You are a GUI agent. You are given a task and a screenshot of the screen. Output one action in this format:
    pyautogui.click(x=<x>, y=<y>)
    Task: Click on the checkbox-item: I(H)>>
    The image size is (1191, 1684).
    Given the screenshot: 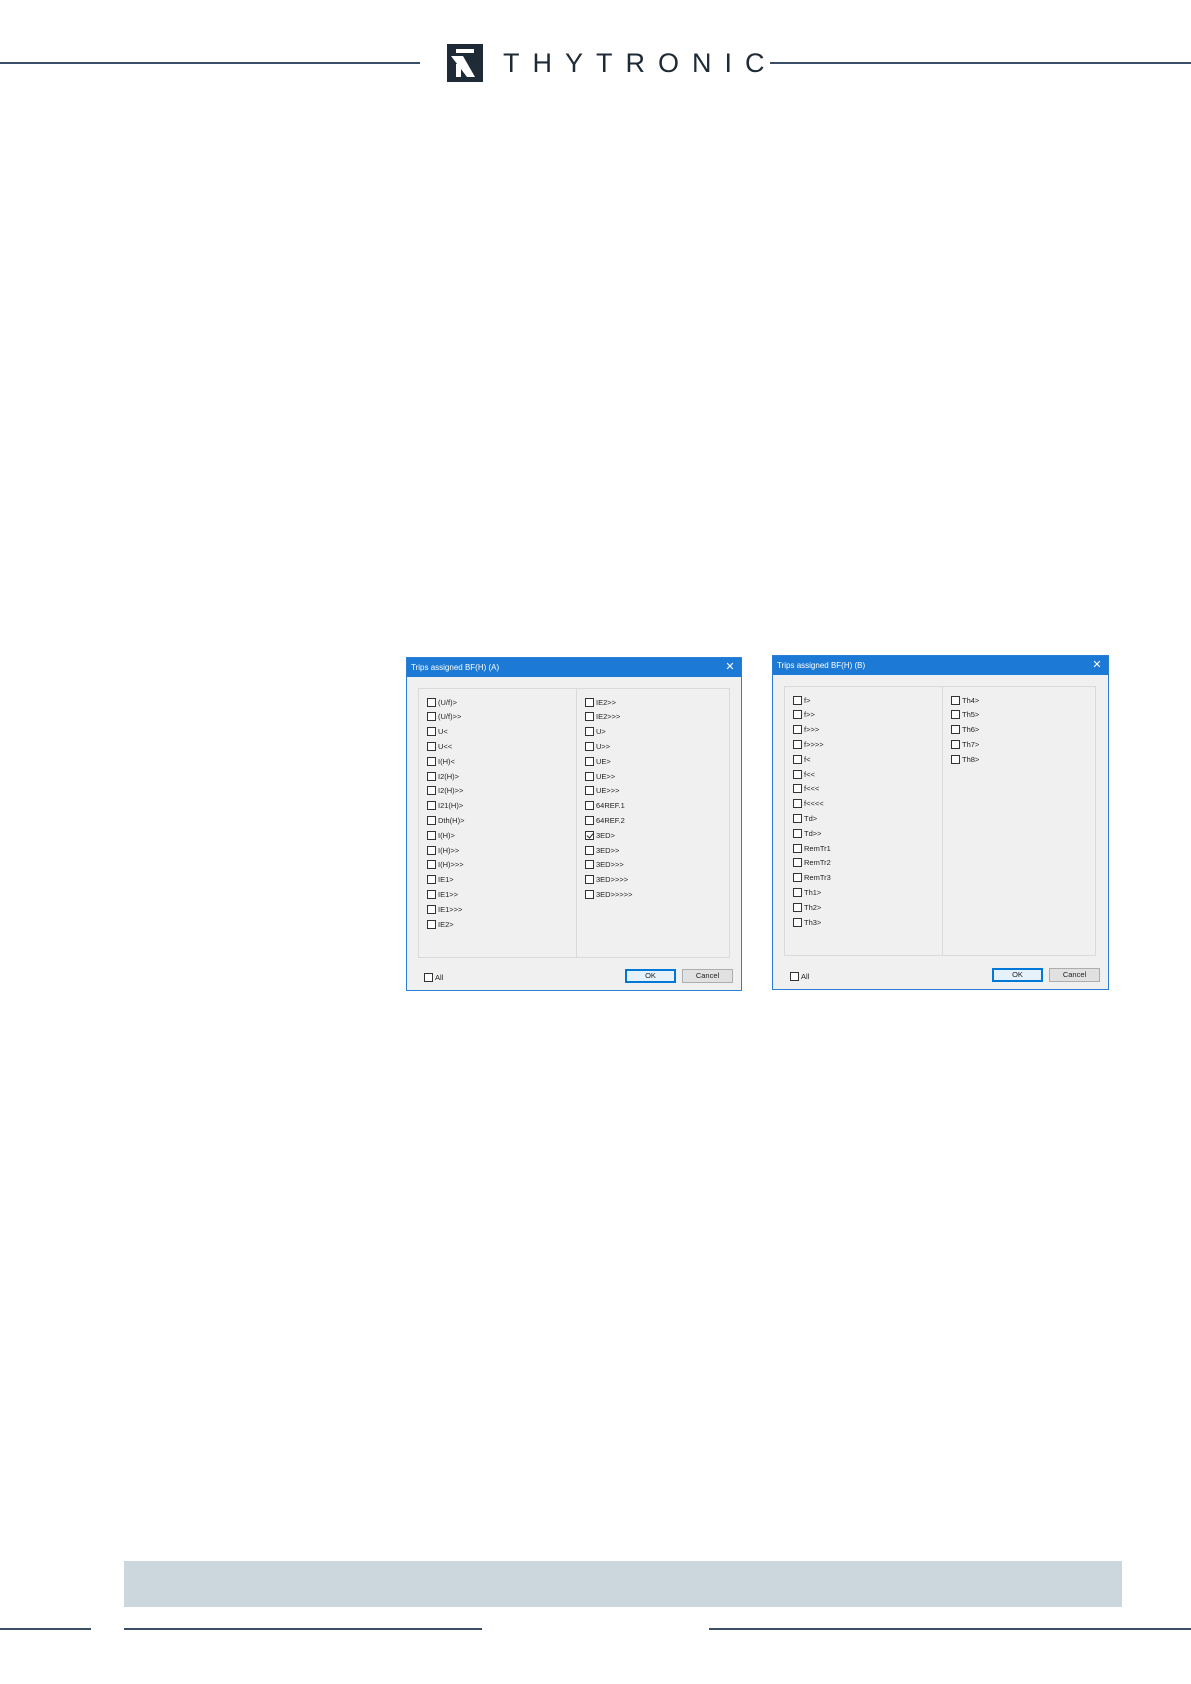 What is the action you would take?
    pyautogui.click(x=443, y=850)
    